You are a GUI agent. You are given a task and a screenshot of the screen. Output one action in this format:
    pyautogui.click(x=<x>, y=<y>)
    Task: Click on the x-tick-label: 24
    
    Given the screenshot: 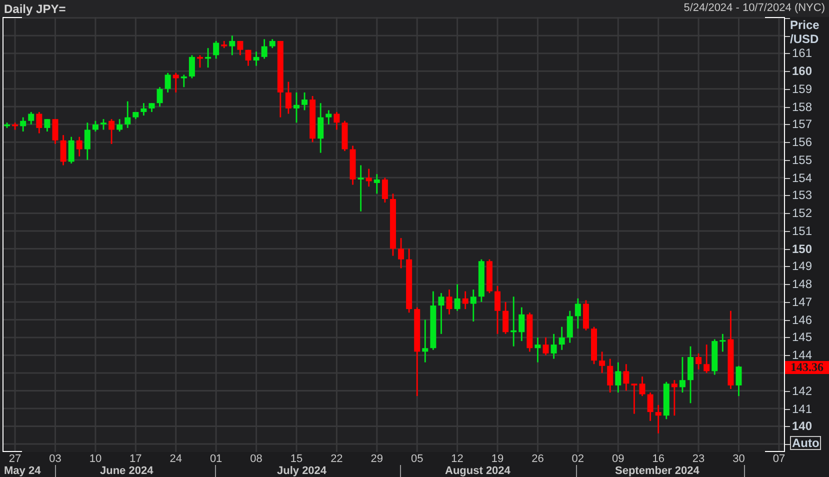 What is the action you would take?
    pyautogui.click(x=175, y=459)
    